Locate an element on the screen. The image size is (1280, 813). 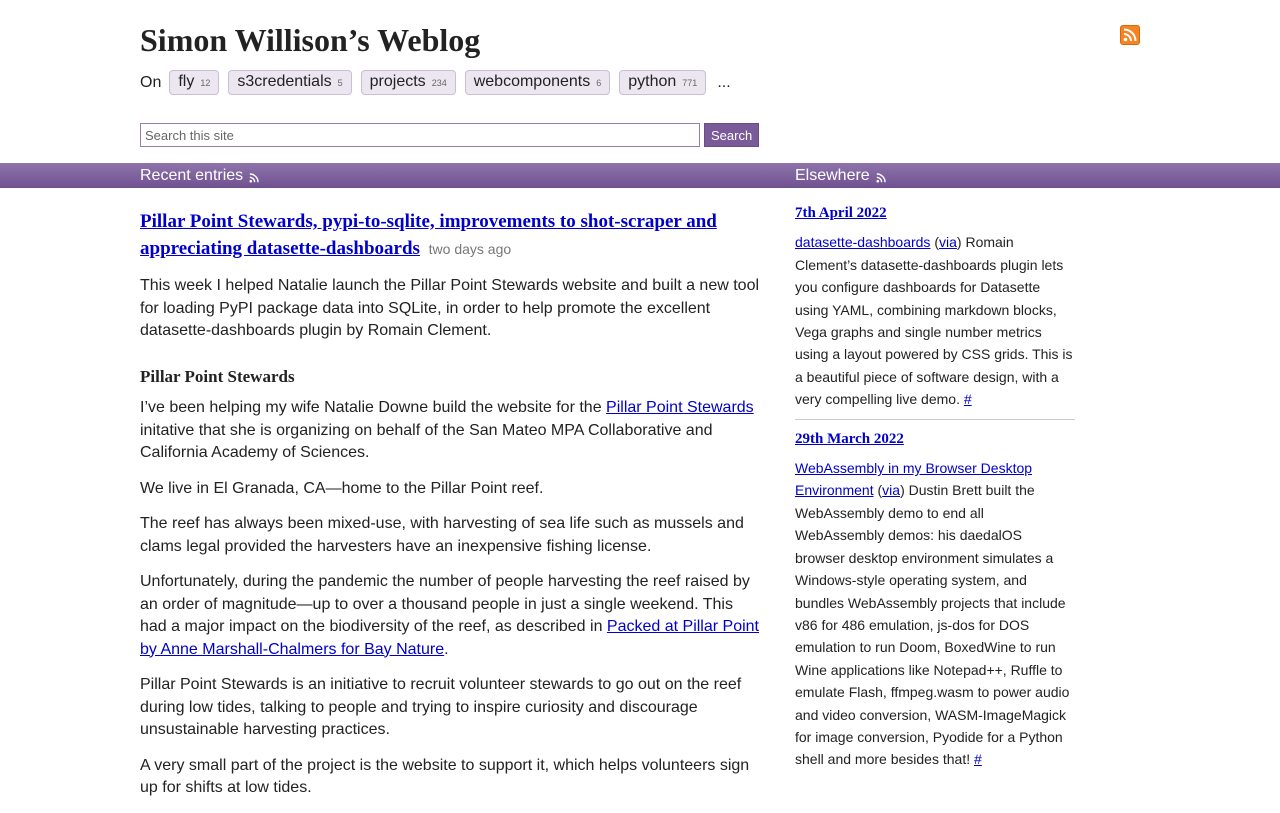
tag-webcomponents: webcomponents 6 is located at coordinates (537, 82).